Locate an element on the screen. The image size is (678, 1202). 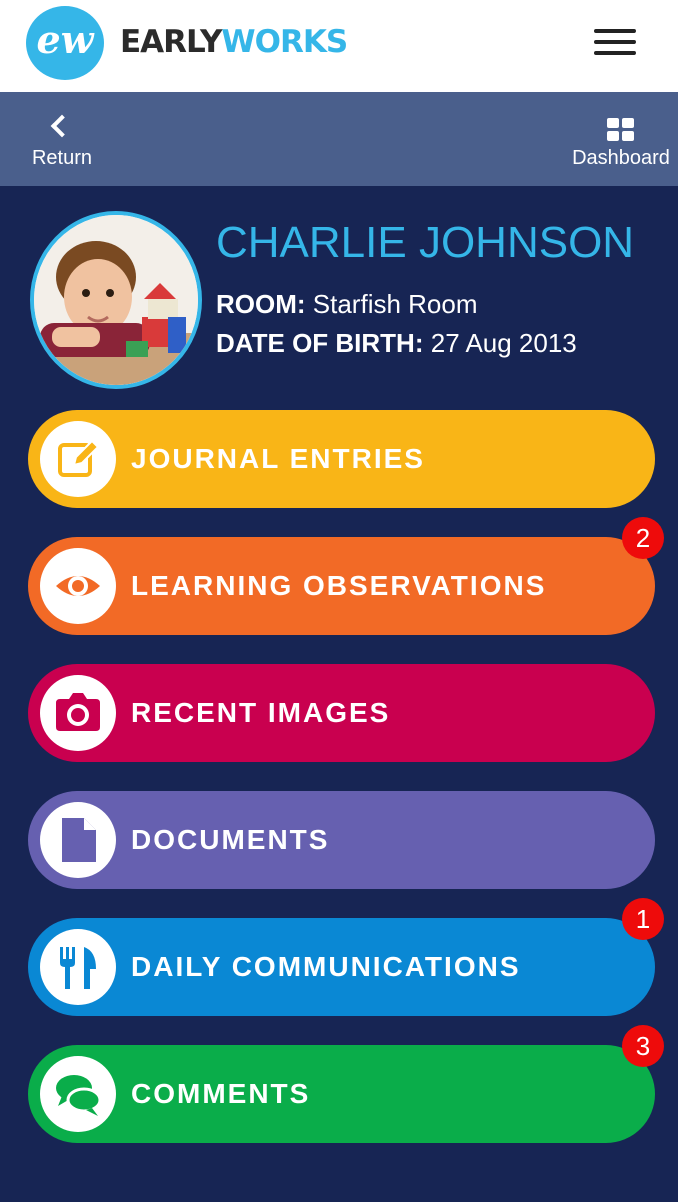
documents-button: DOCUMENTS is located at coordinates (341, 840).